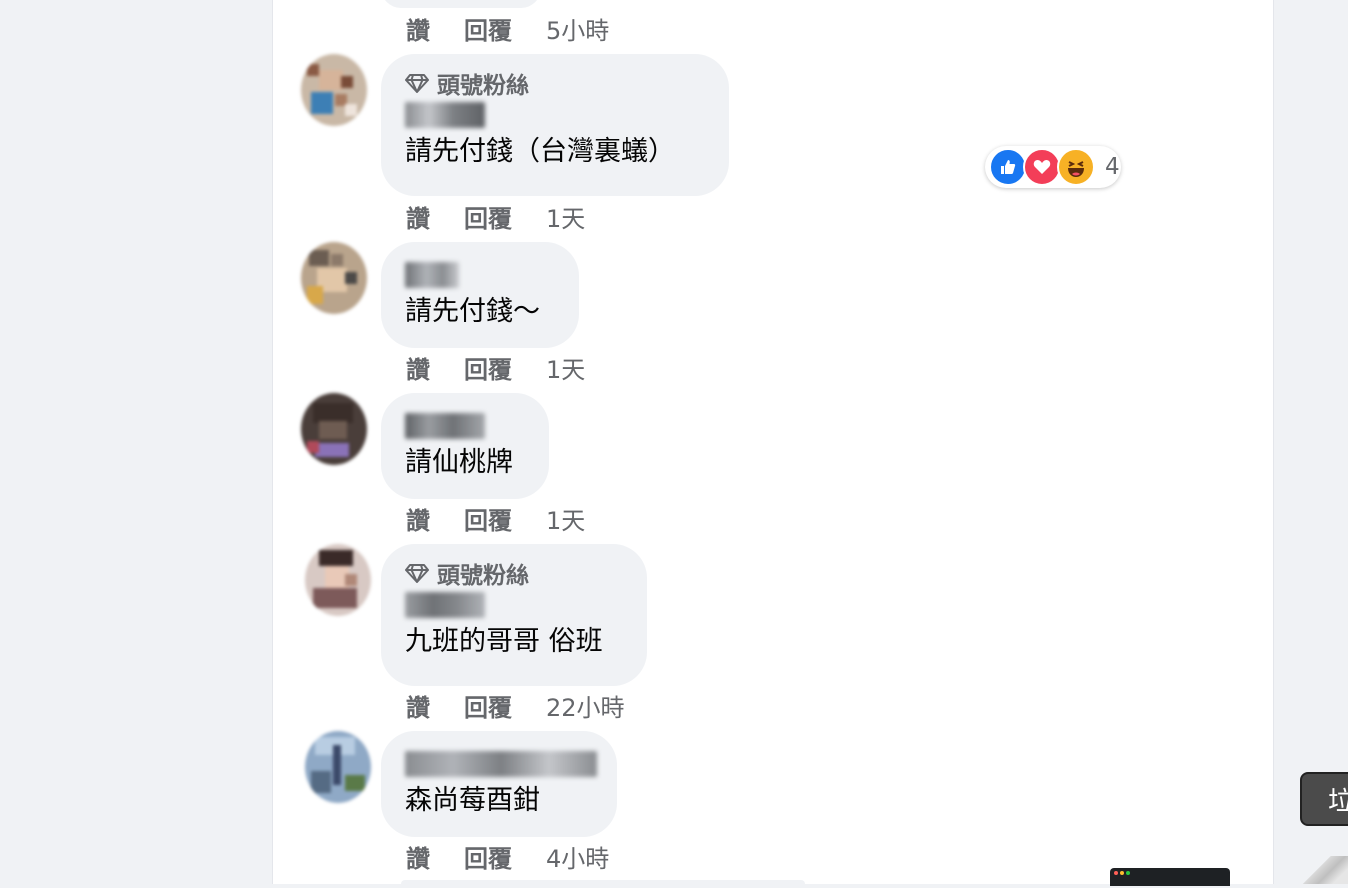  Describe the element at coordinates (514, 615) in the screenshot. I see `comment-bubble: 頭號粉絲 九班的哥哥 俗班` at that location.